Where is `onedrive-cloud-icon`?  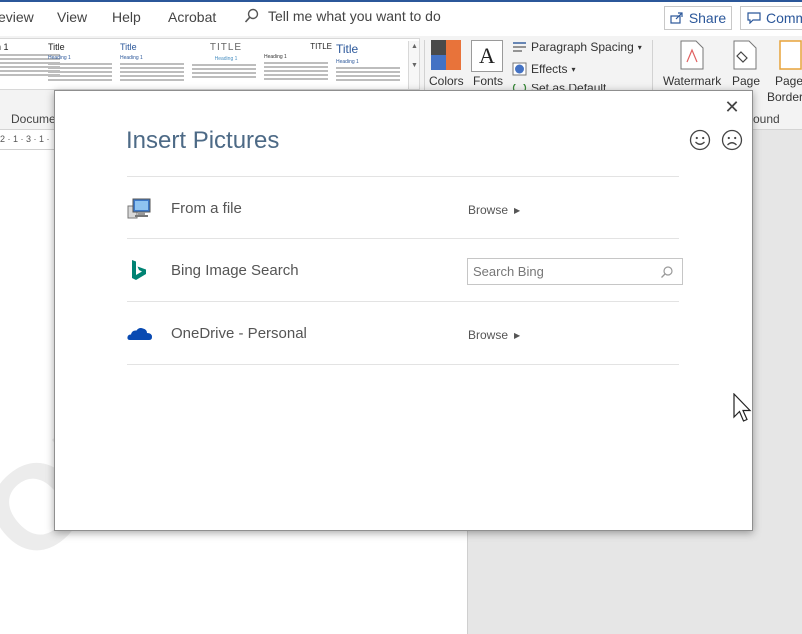
onedrive-cloud-icon is located at coordinates (139, 334).